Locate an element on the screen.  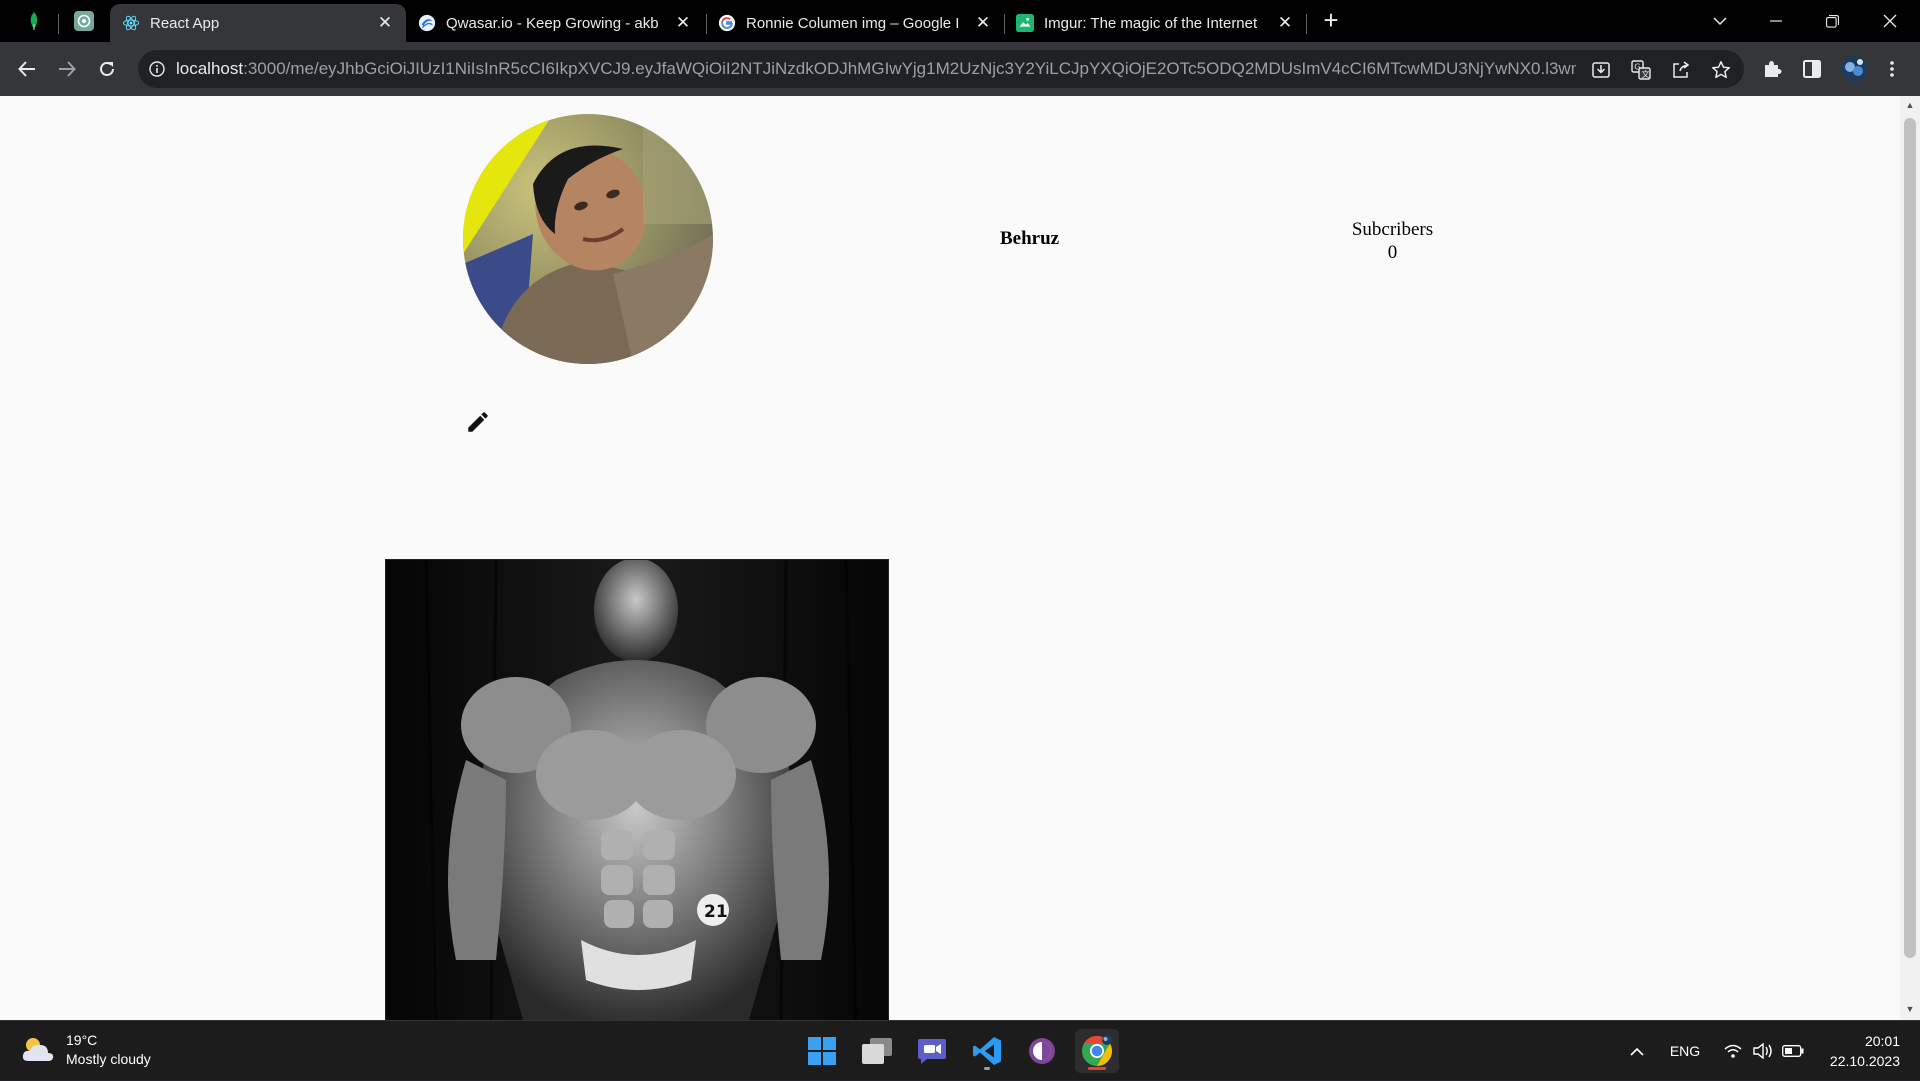
google-icon is located at coordinates (727, 23).